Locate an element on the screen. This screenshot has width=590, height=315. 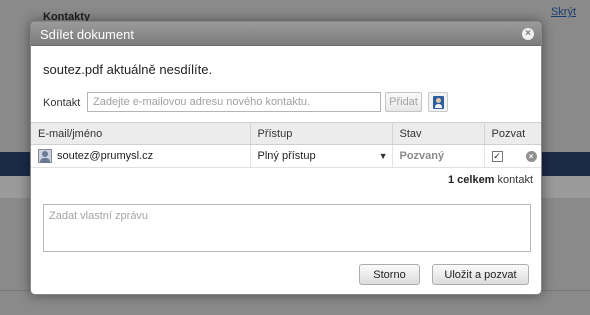
total-unit: kontakt is located at coordinates (515, 180).